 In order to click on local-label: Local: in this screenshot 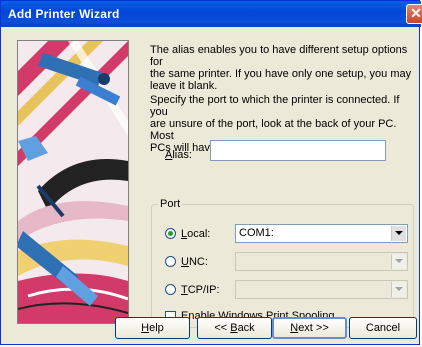, I will do `click(195, 234)`.